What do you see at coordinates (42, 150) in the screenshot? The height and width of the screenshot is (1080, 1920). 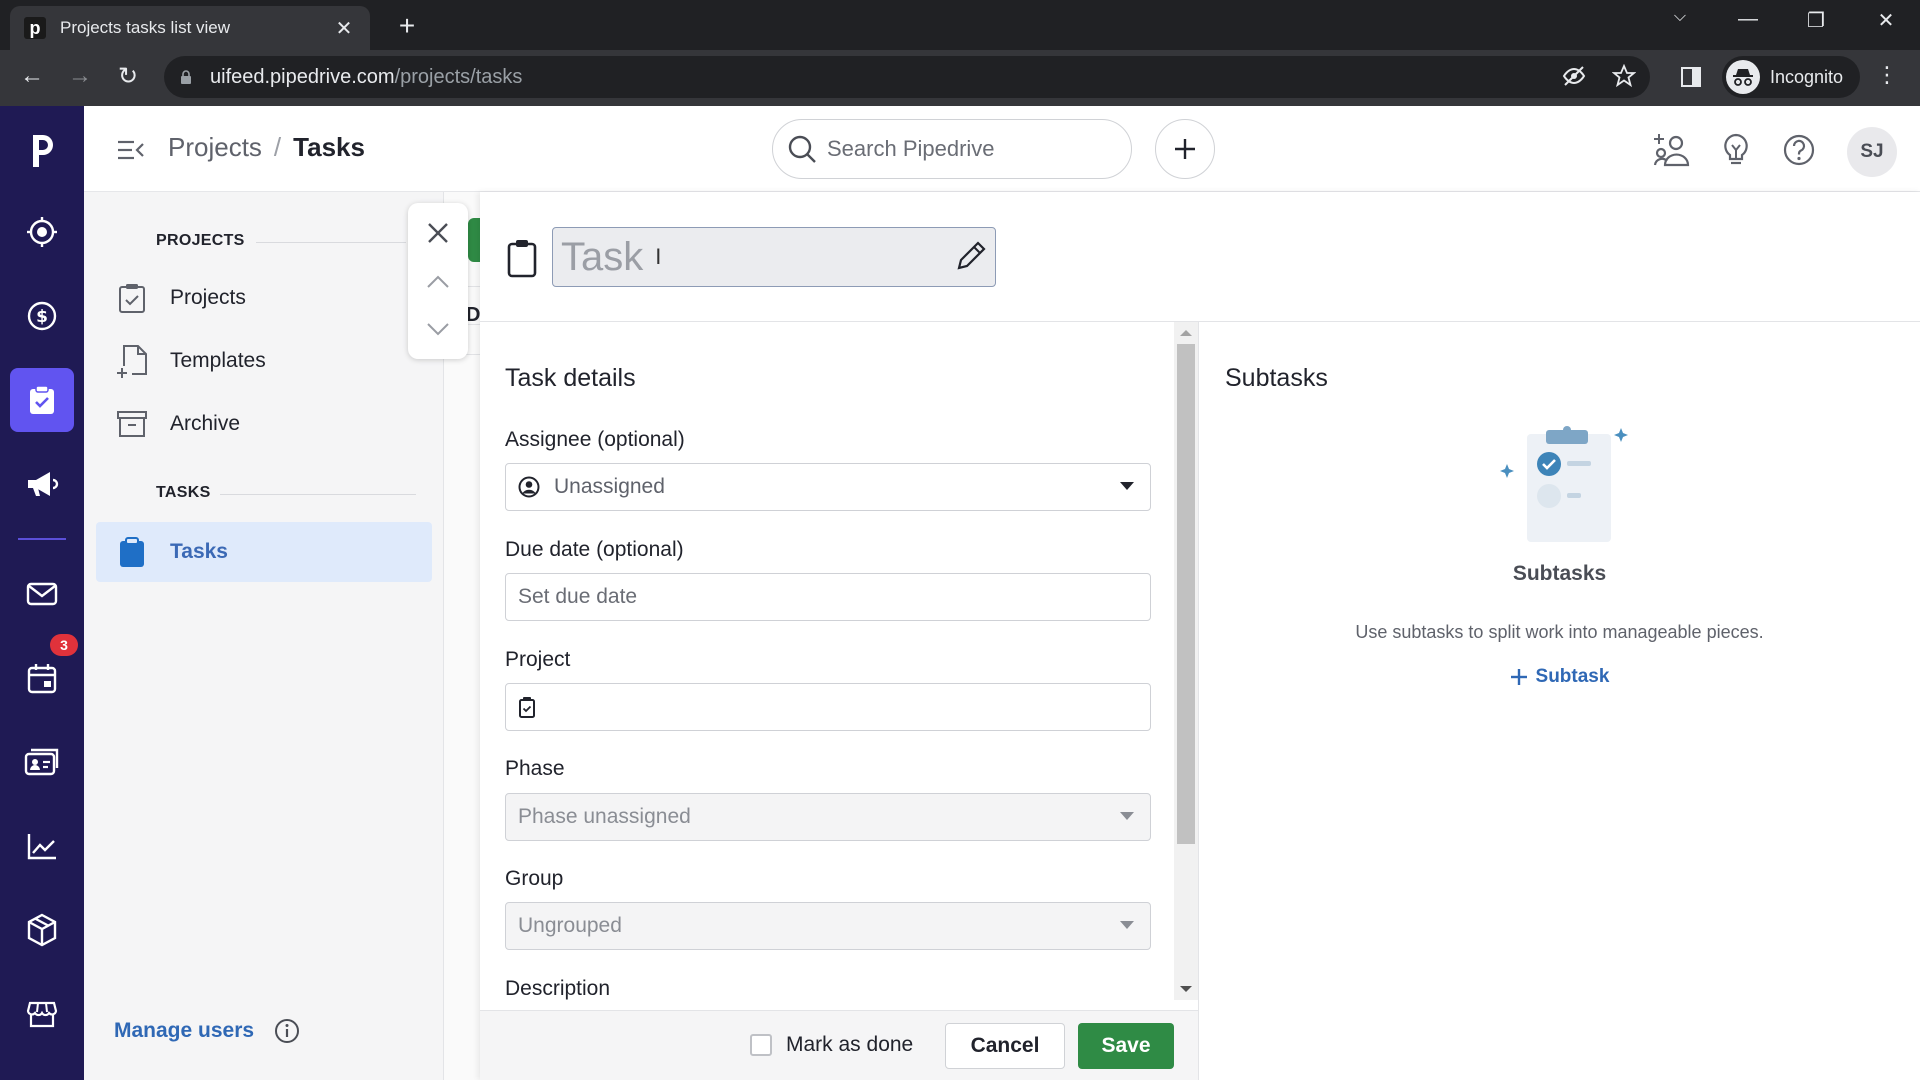 I see `pipedrive-logo` at bounding box center [42, 150].